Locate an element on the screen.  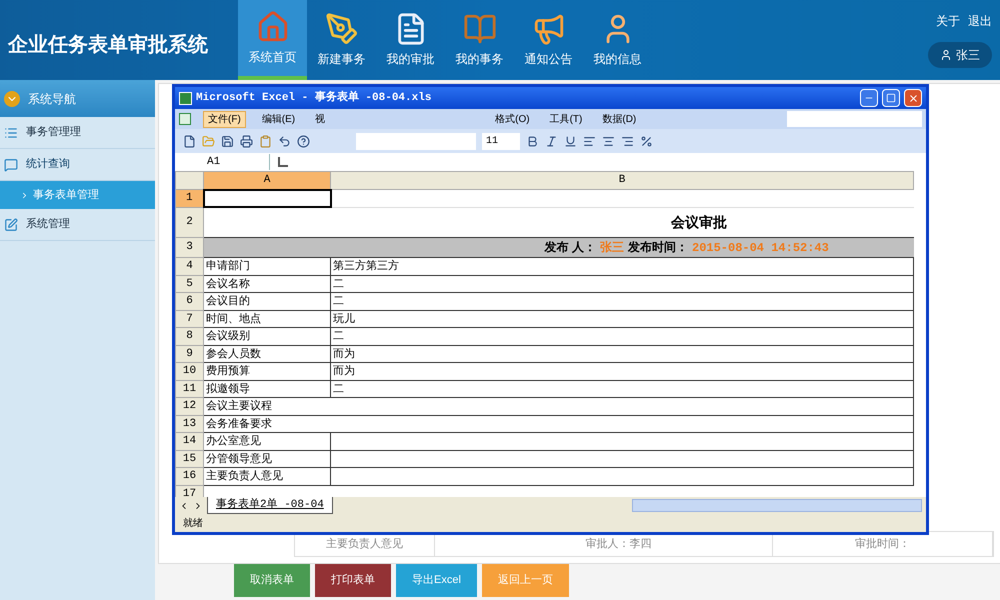
row-header: 14 is located at coordinates (190, 441).